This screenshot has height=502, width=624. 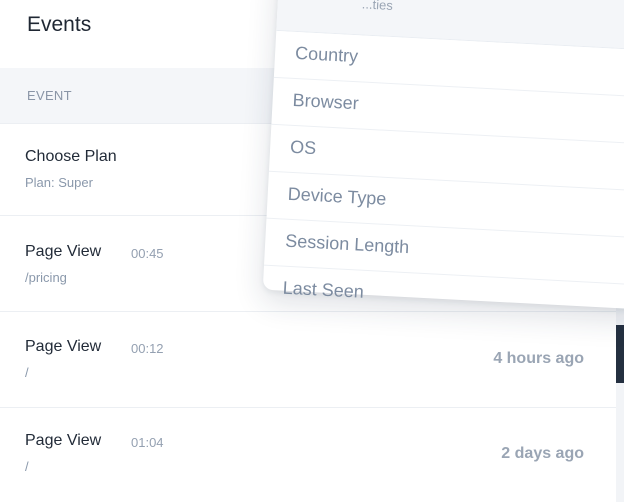 What do you see at coordinates (303, 147) in the screenshot?
I see `dropdown-item-label: OS` at bounding box center [303, 147].